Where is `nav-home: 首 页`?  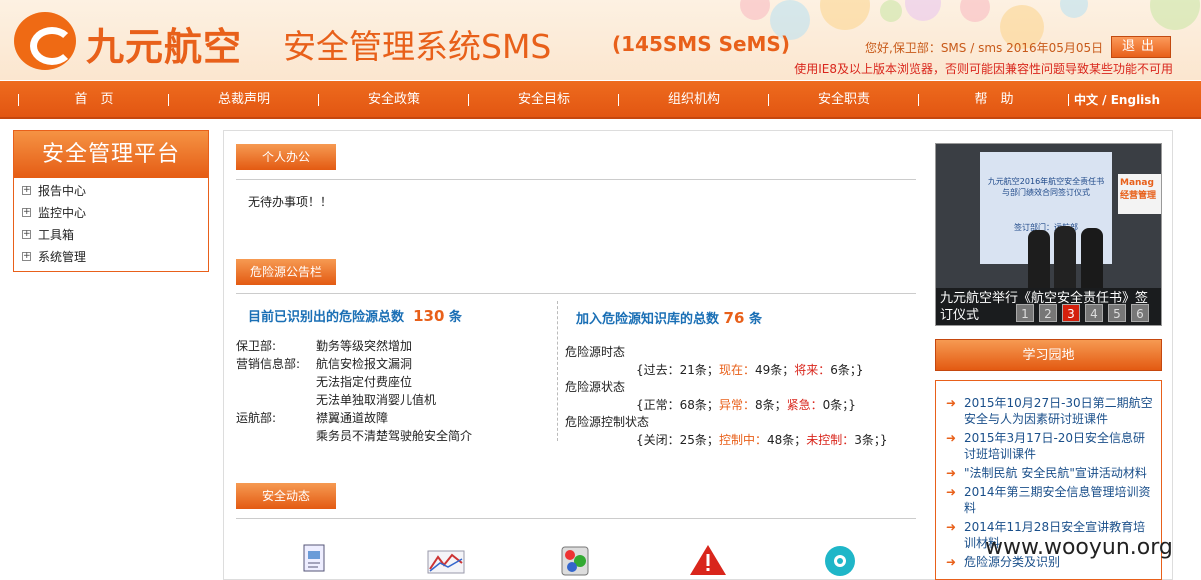
nav-home: 首 页 is located at coordinates (94, 100).